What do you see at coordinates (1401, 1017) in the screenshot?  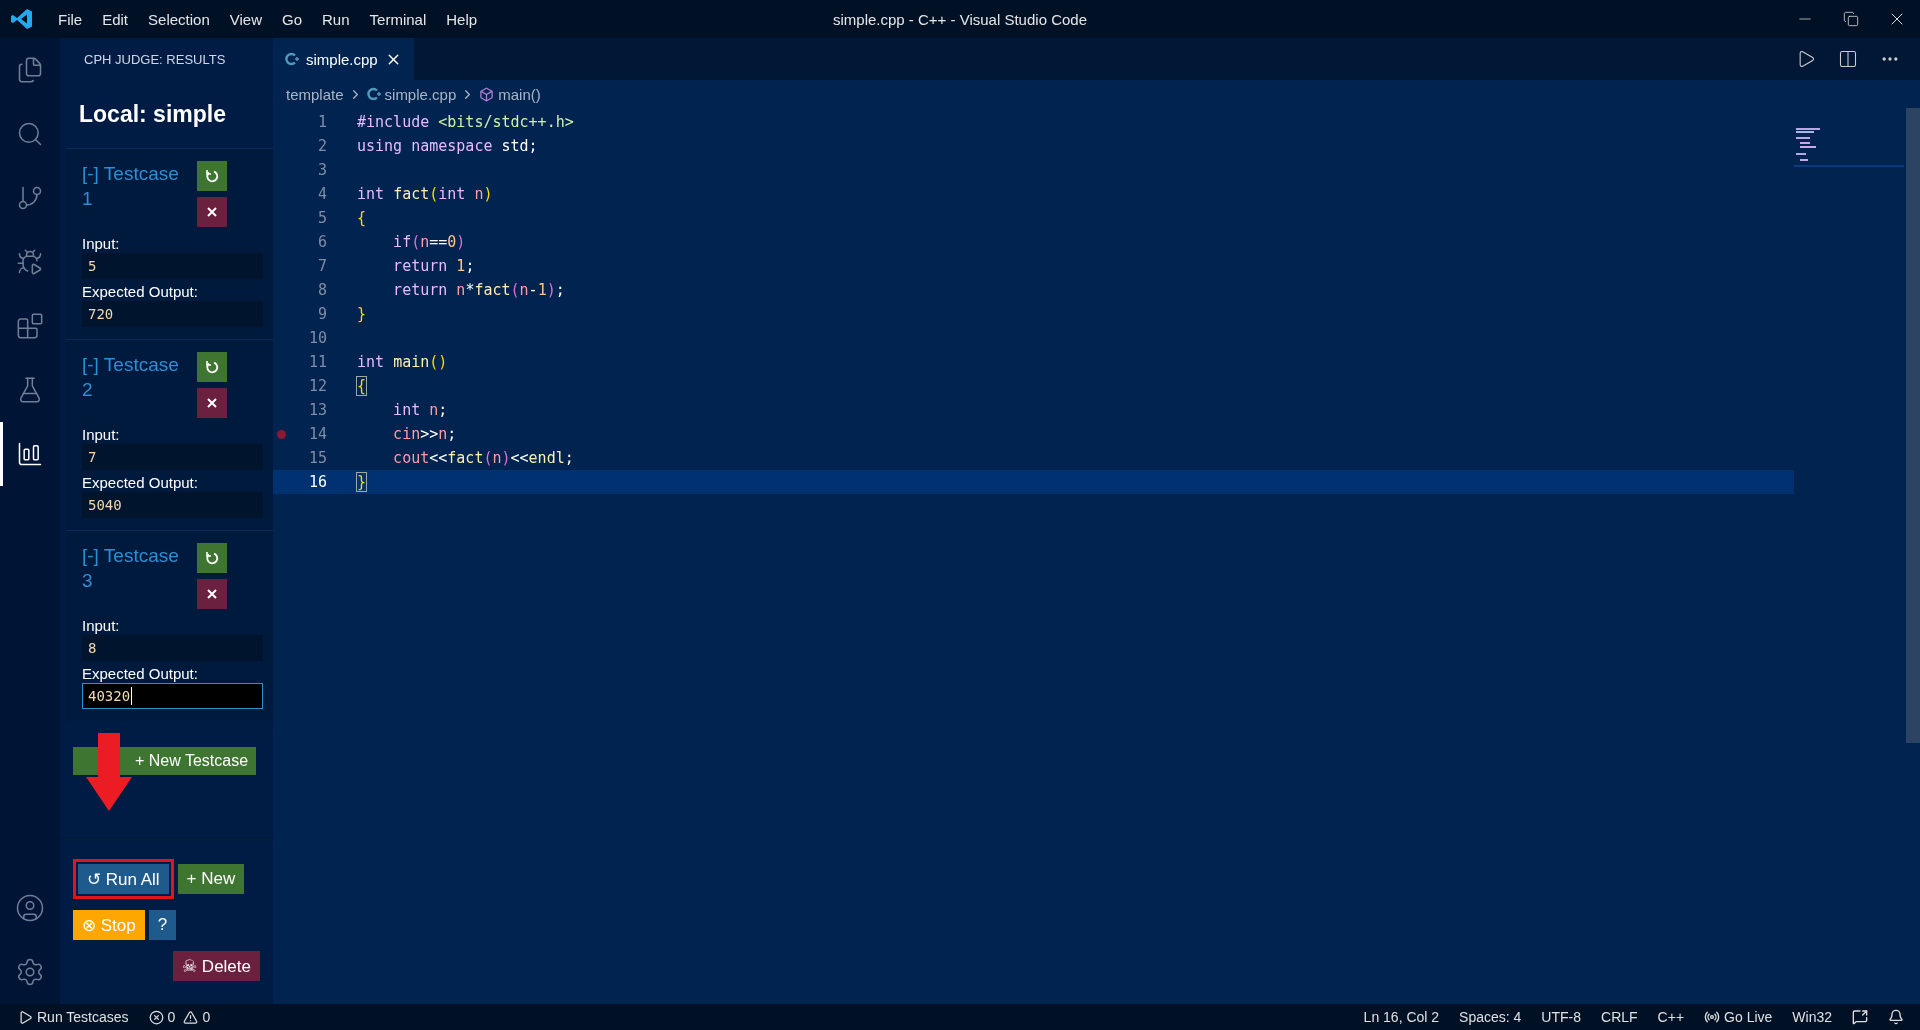 I see `status-item: Ln 16, Col 2` at bounding box center [1401, 1017].